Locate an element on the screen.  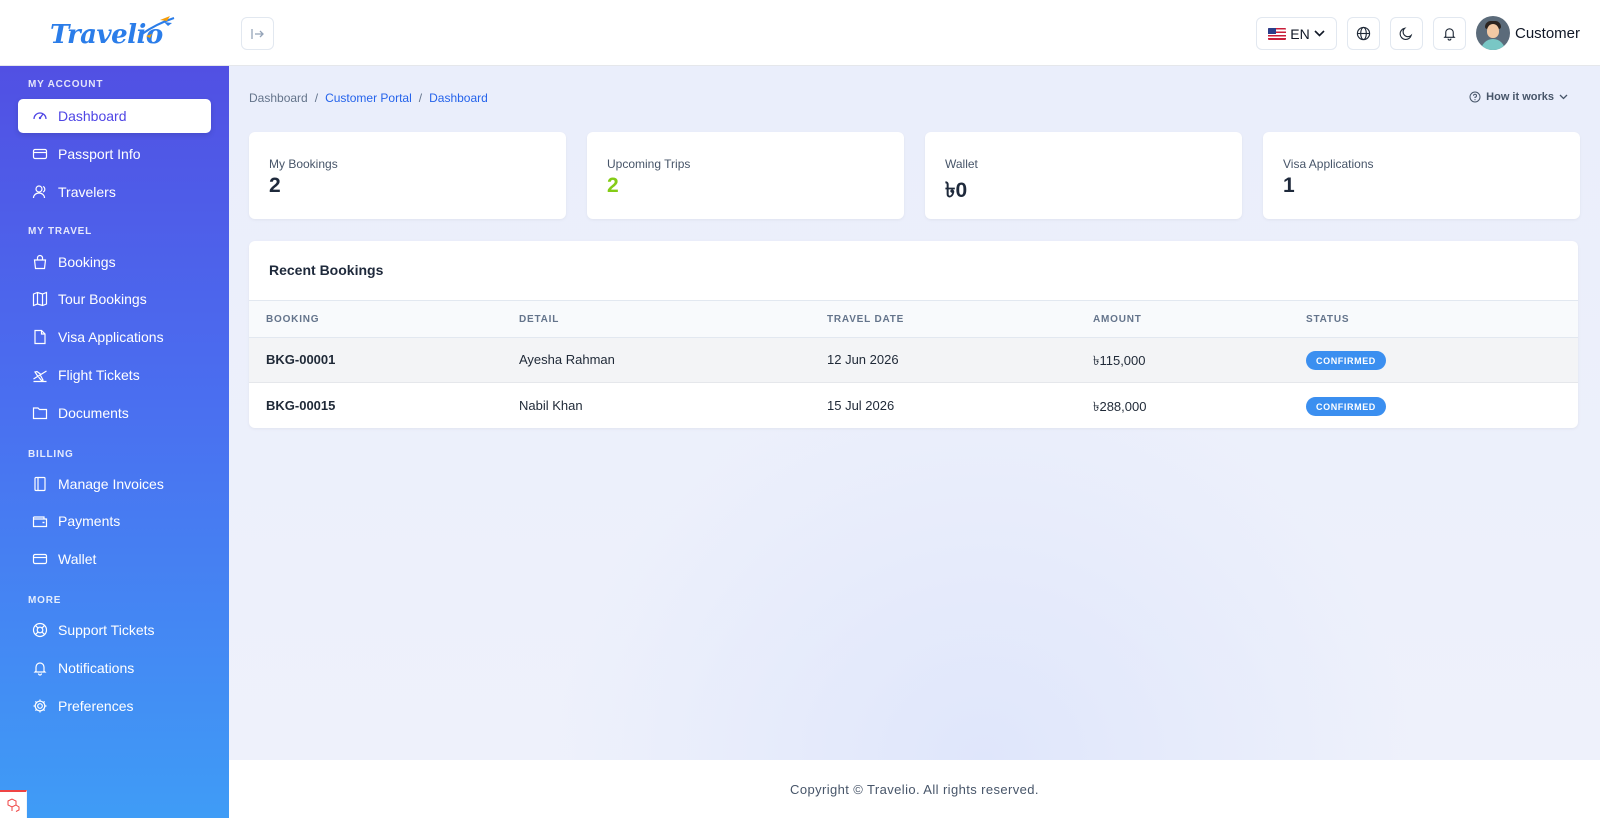
sidebar-item-notifications: Notifications is located at coordinates (114, 668).